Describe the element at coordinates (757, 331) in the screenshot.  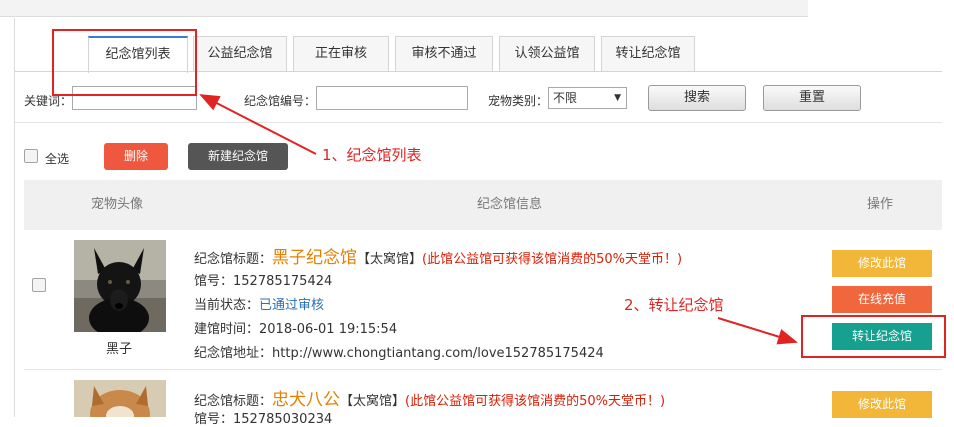
I see `arrow-to-transfer-button` at that location.